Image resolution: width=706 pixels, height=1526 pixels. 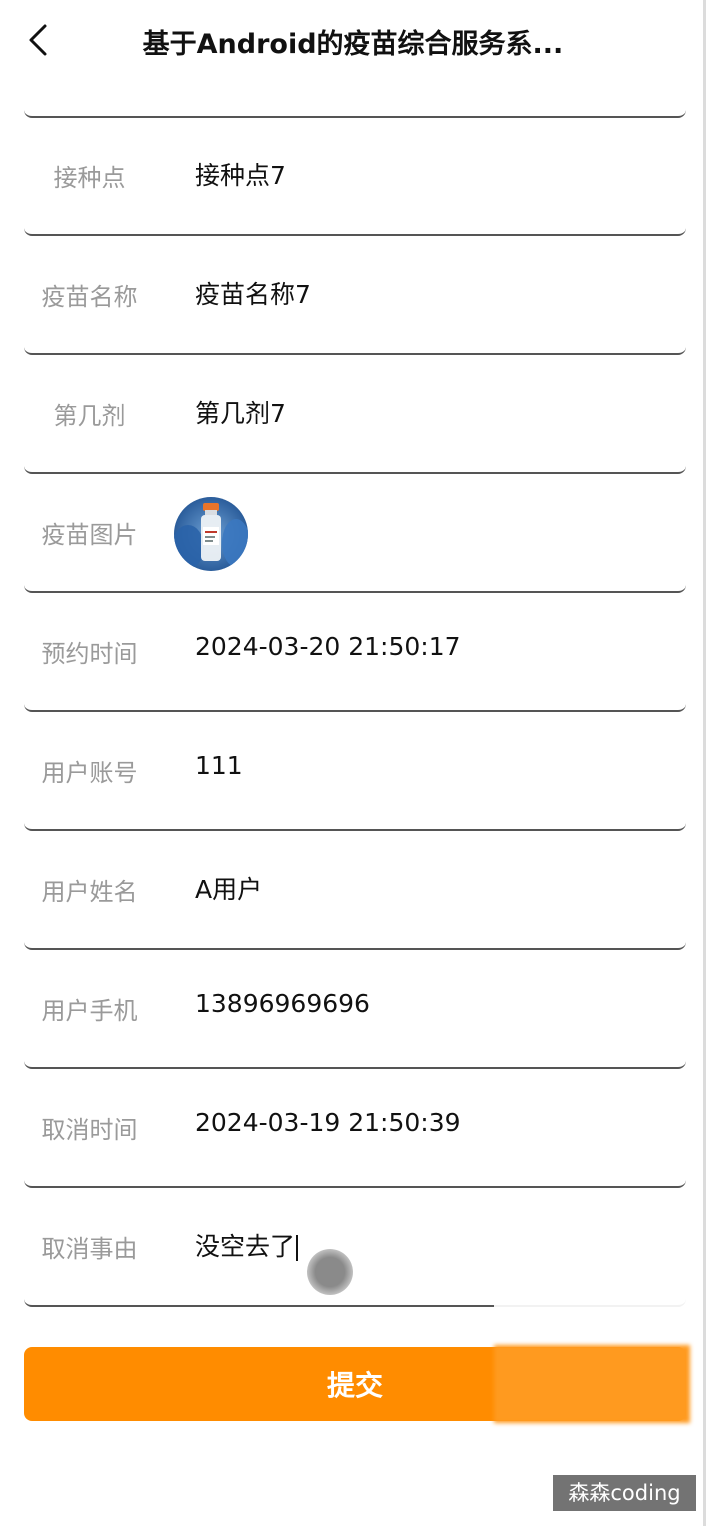 I want to click on form-row-vaccination-site: 接种点 接种点7, so click(x=355, y=177).